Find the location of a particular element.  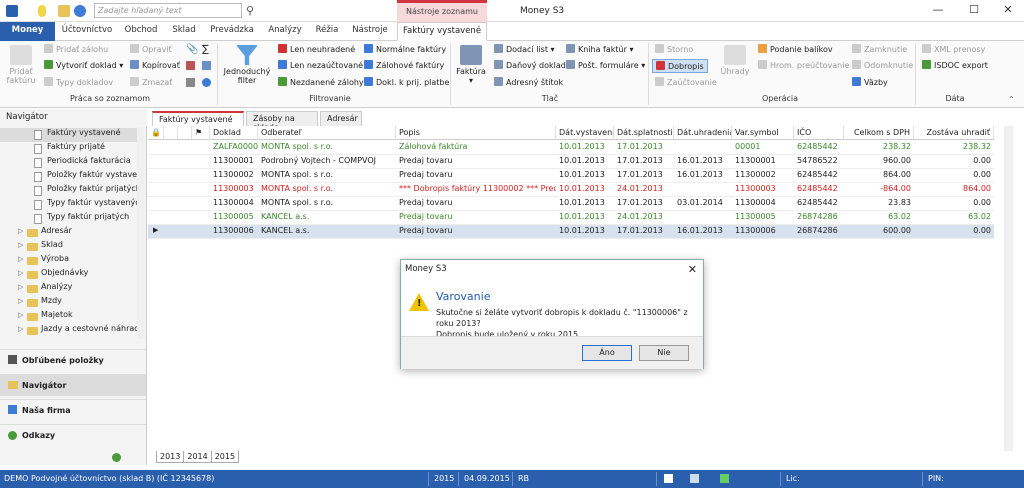

sync-icon is located at coordinates (694, 478).